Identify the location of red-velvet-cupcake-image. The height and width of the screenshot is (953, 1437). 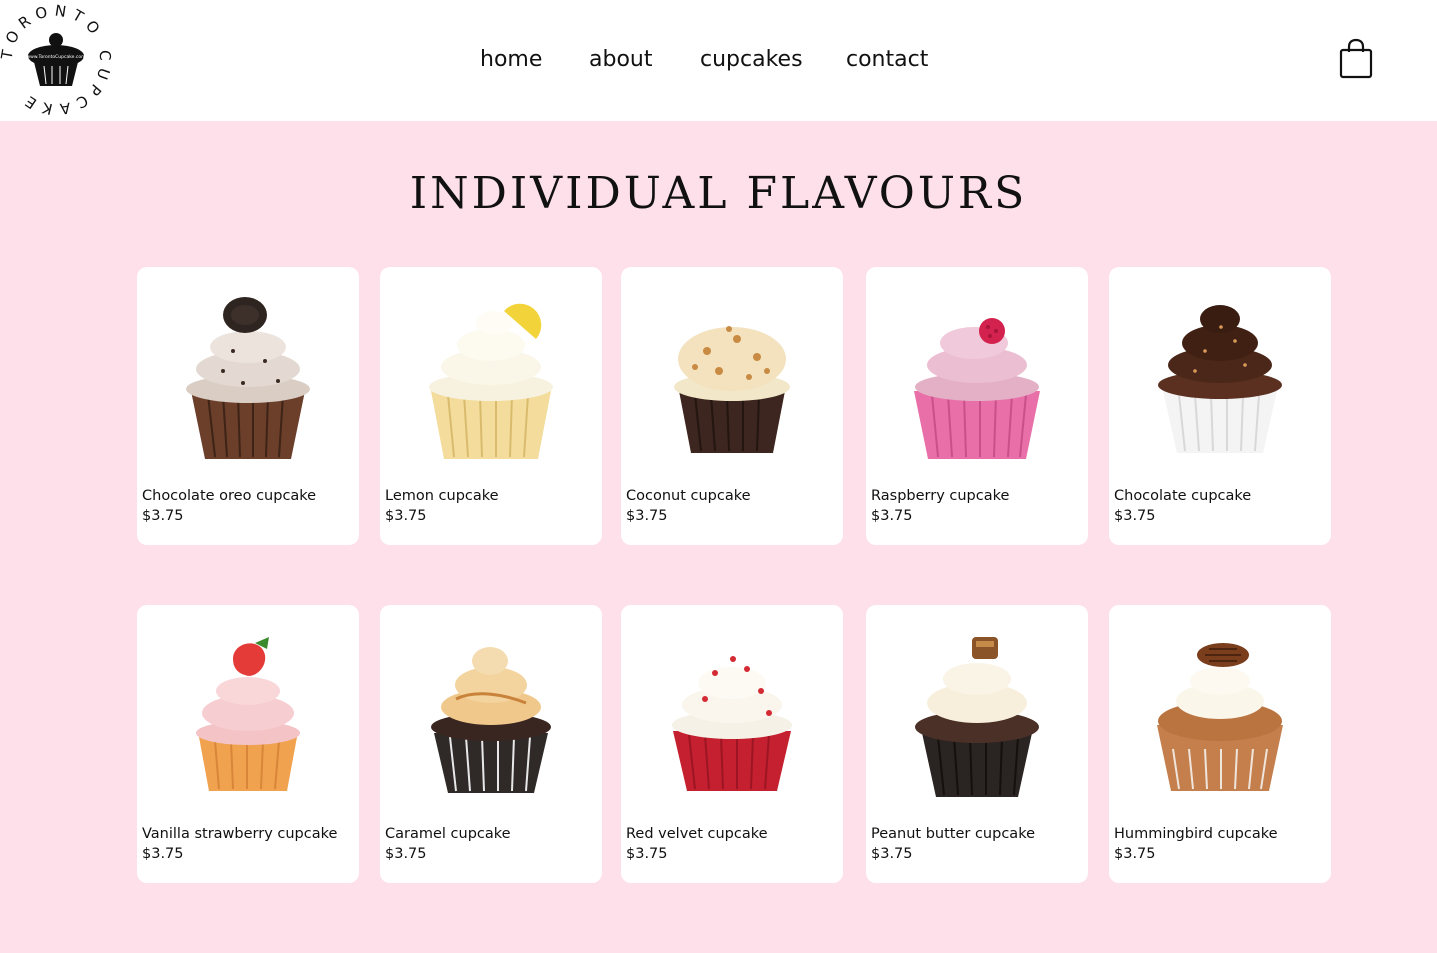
(732, 723).